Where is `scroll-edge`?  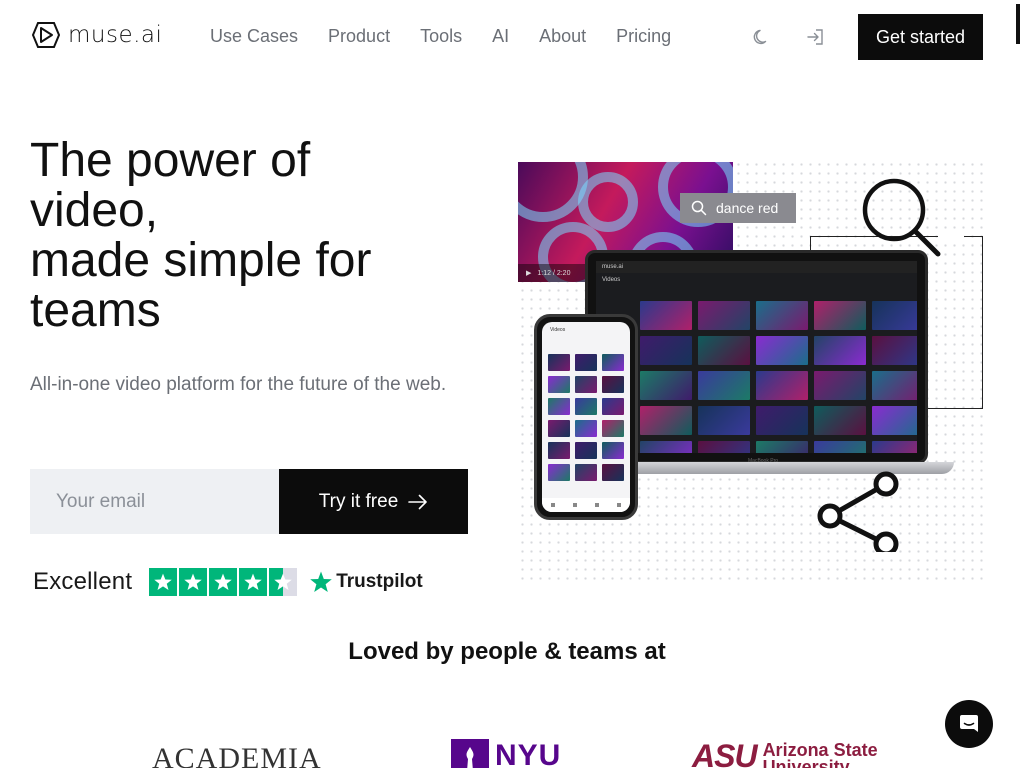
scroll-edge is located at coordinates (1018, 24).